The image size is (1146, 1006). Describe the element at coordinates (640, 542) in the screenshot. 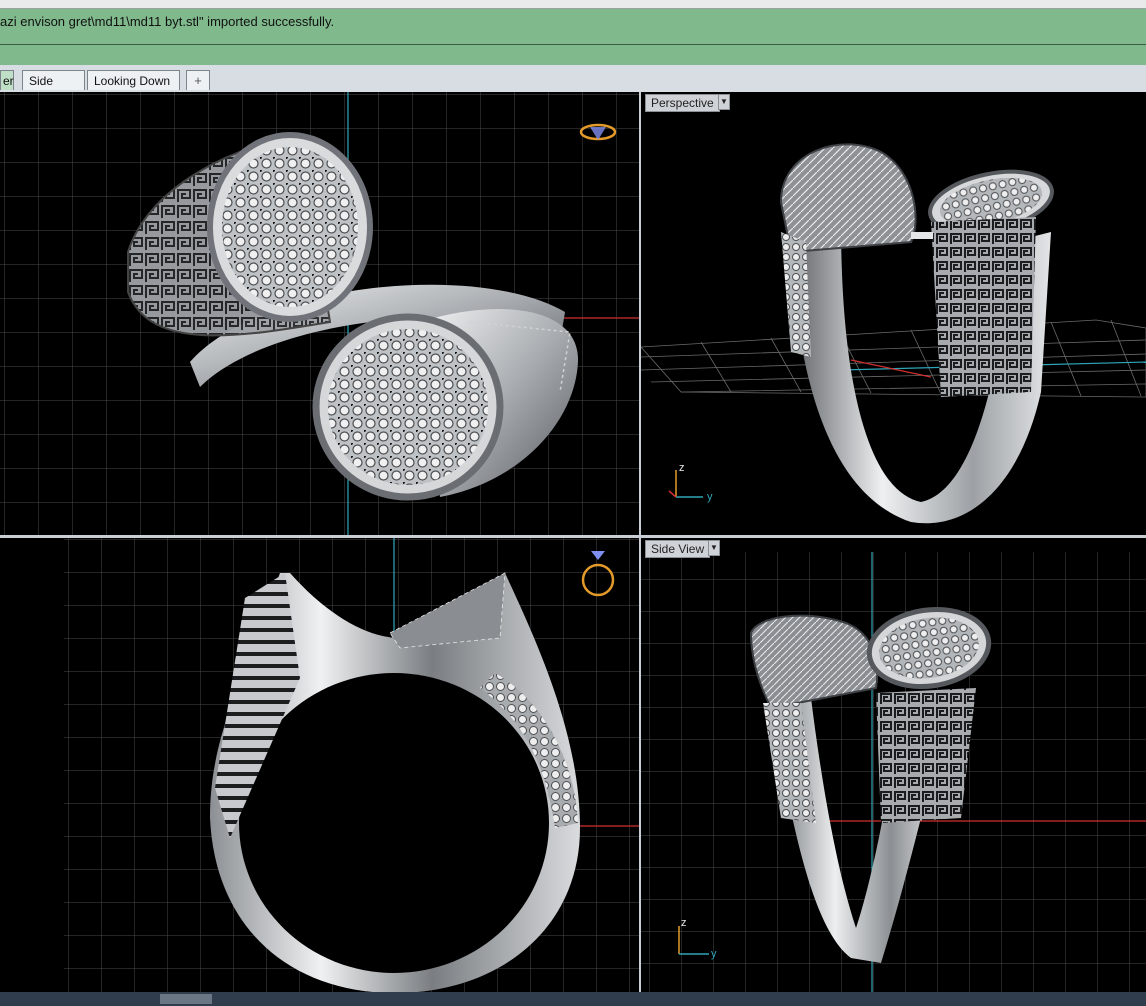

I see `viewport-divider-vertical` at that location.